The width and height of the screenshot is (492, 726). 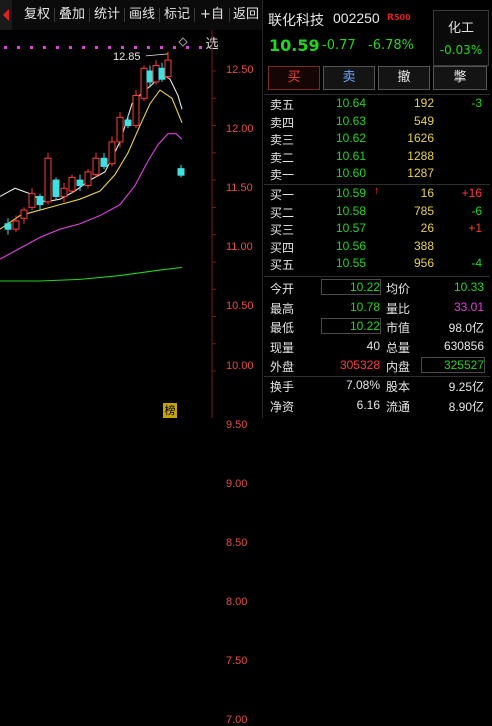 I want to click on buy_orders-volume-change: -6, so click(x=476, y=210).